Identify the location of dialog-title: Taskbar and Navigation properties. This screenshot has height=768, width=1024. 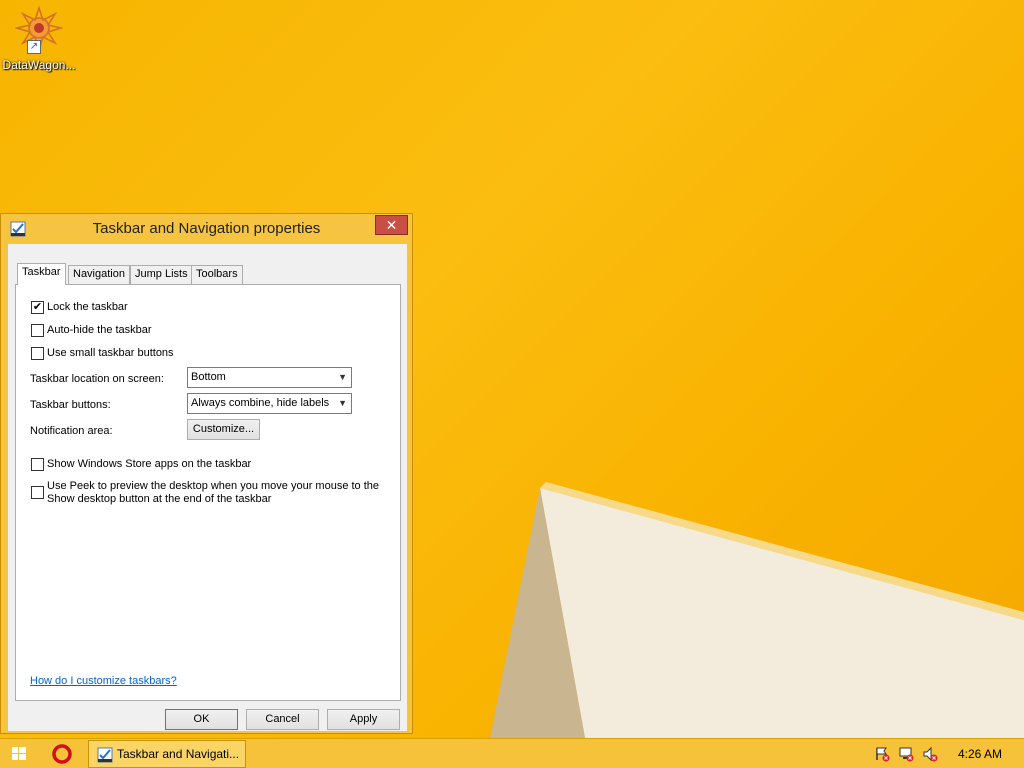
(206, 228).